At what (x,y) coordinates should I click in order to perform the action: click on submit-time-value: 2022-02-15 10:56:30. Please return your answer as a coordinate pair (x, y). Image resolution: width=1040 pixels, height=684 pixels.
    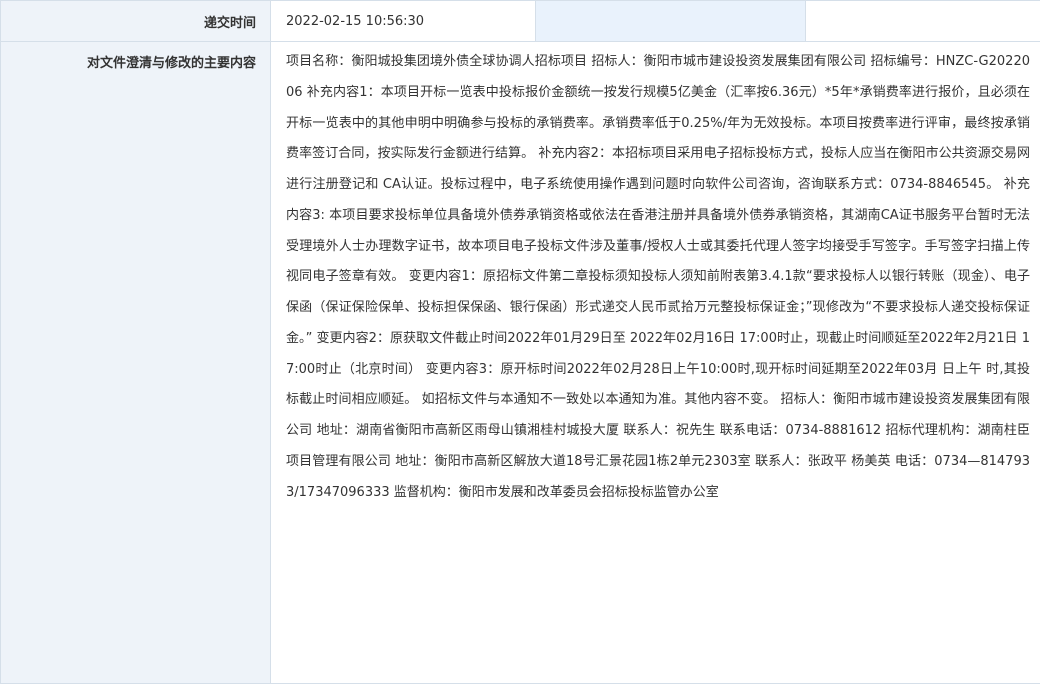
    Looking at the image, I should click on (403, 21).